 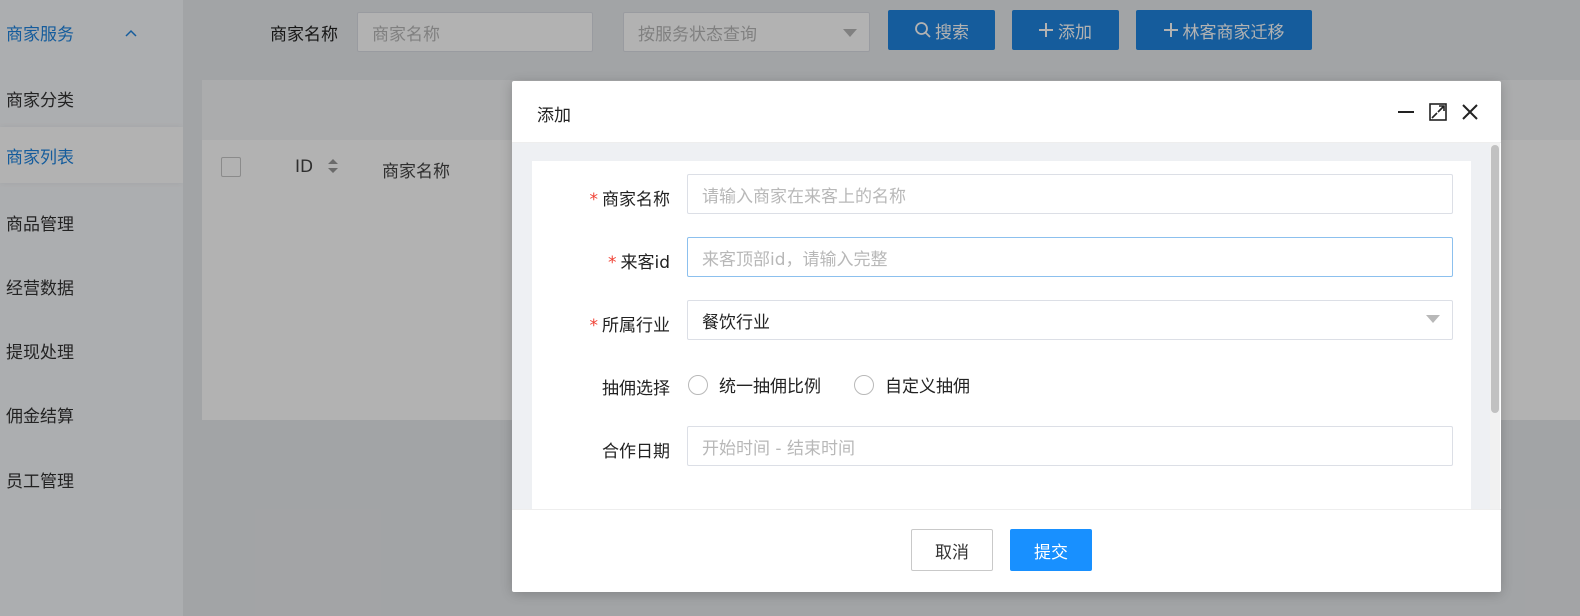 What do you see at coordinates (1070, 194) in the screenshot?
I see `merchant-name-input: 请输入商家在来客上的名称` at bounding box center [1070, 194].